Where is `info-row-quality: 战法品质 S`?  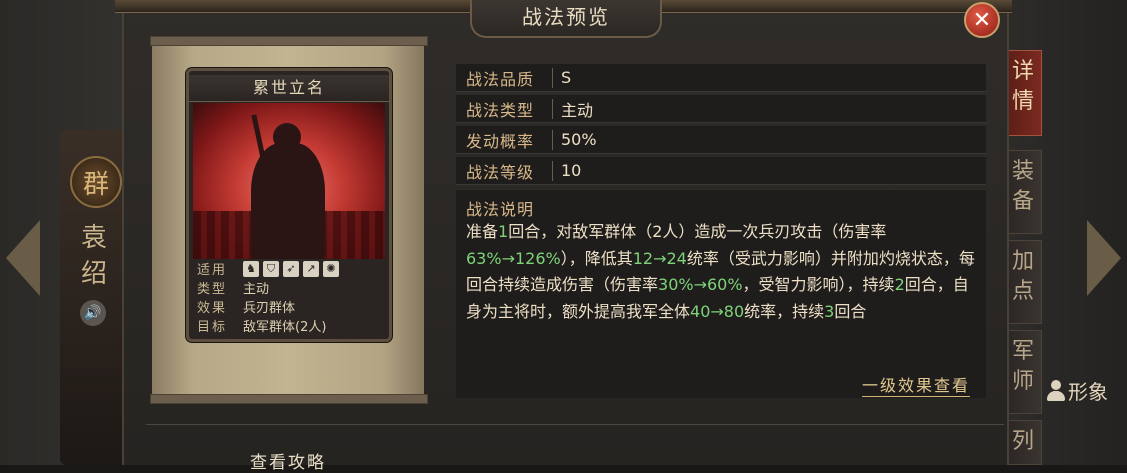
info-row-quality: 战法品质 S is located at coordinates (721, 78).